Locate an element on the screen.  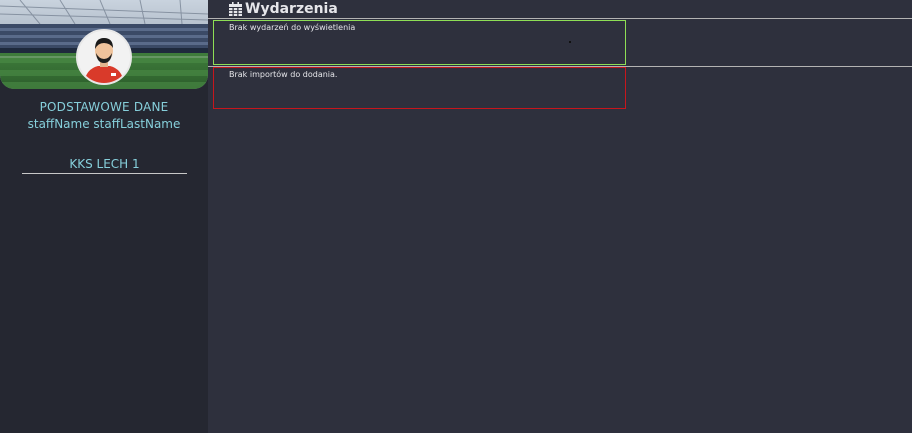
staff-name: staffName staffLastName is located at coordinates (104, 124).